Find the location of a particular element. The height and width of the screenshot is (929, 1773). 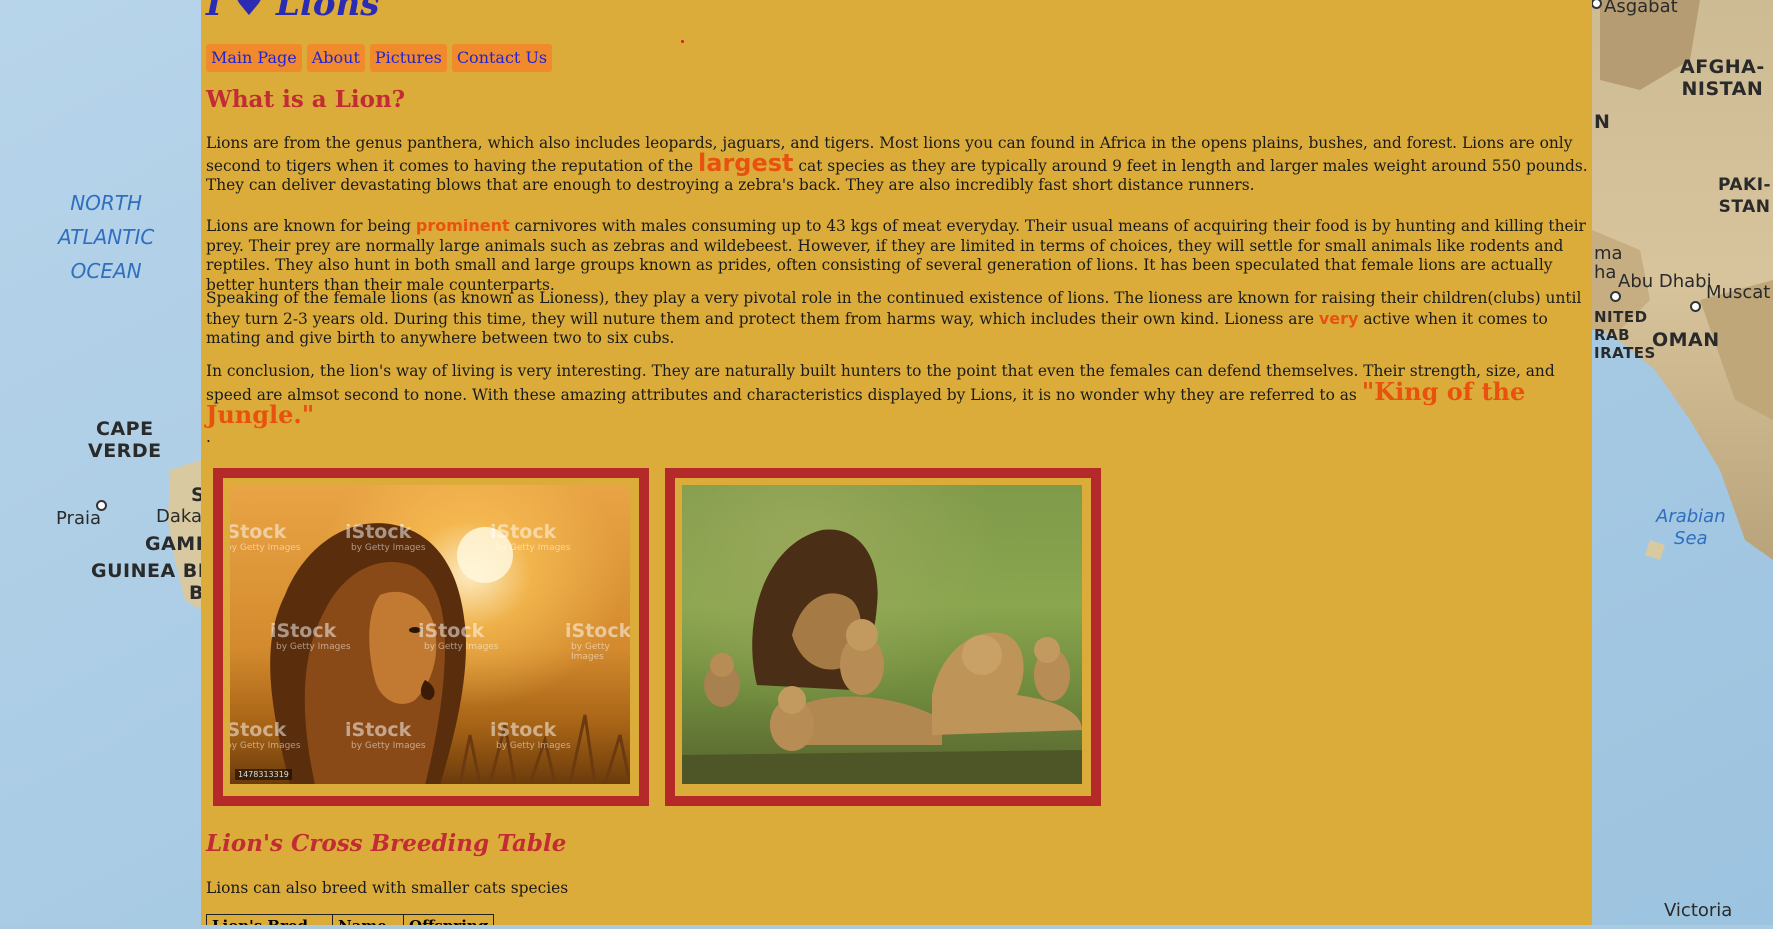

table-header-cell: Offspring is located at coordinates (448, 919).